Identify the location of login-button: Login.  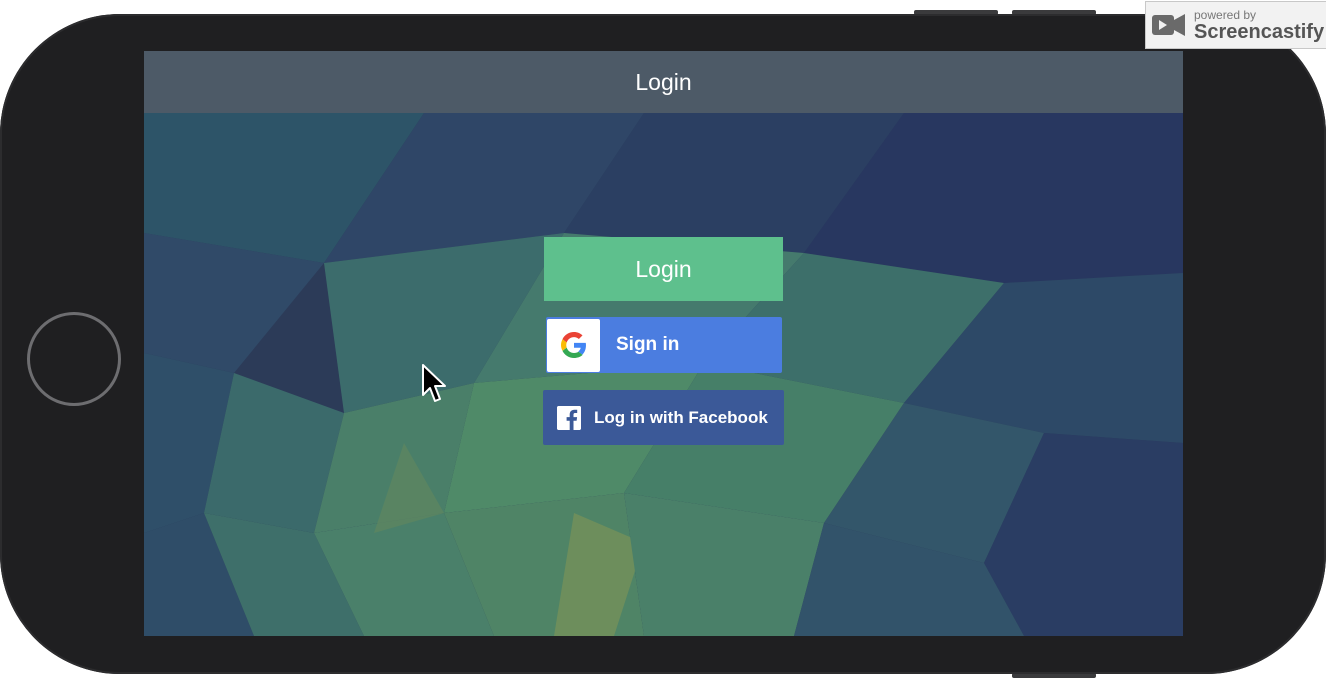
(663, 269).